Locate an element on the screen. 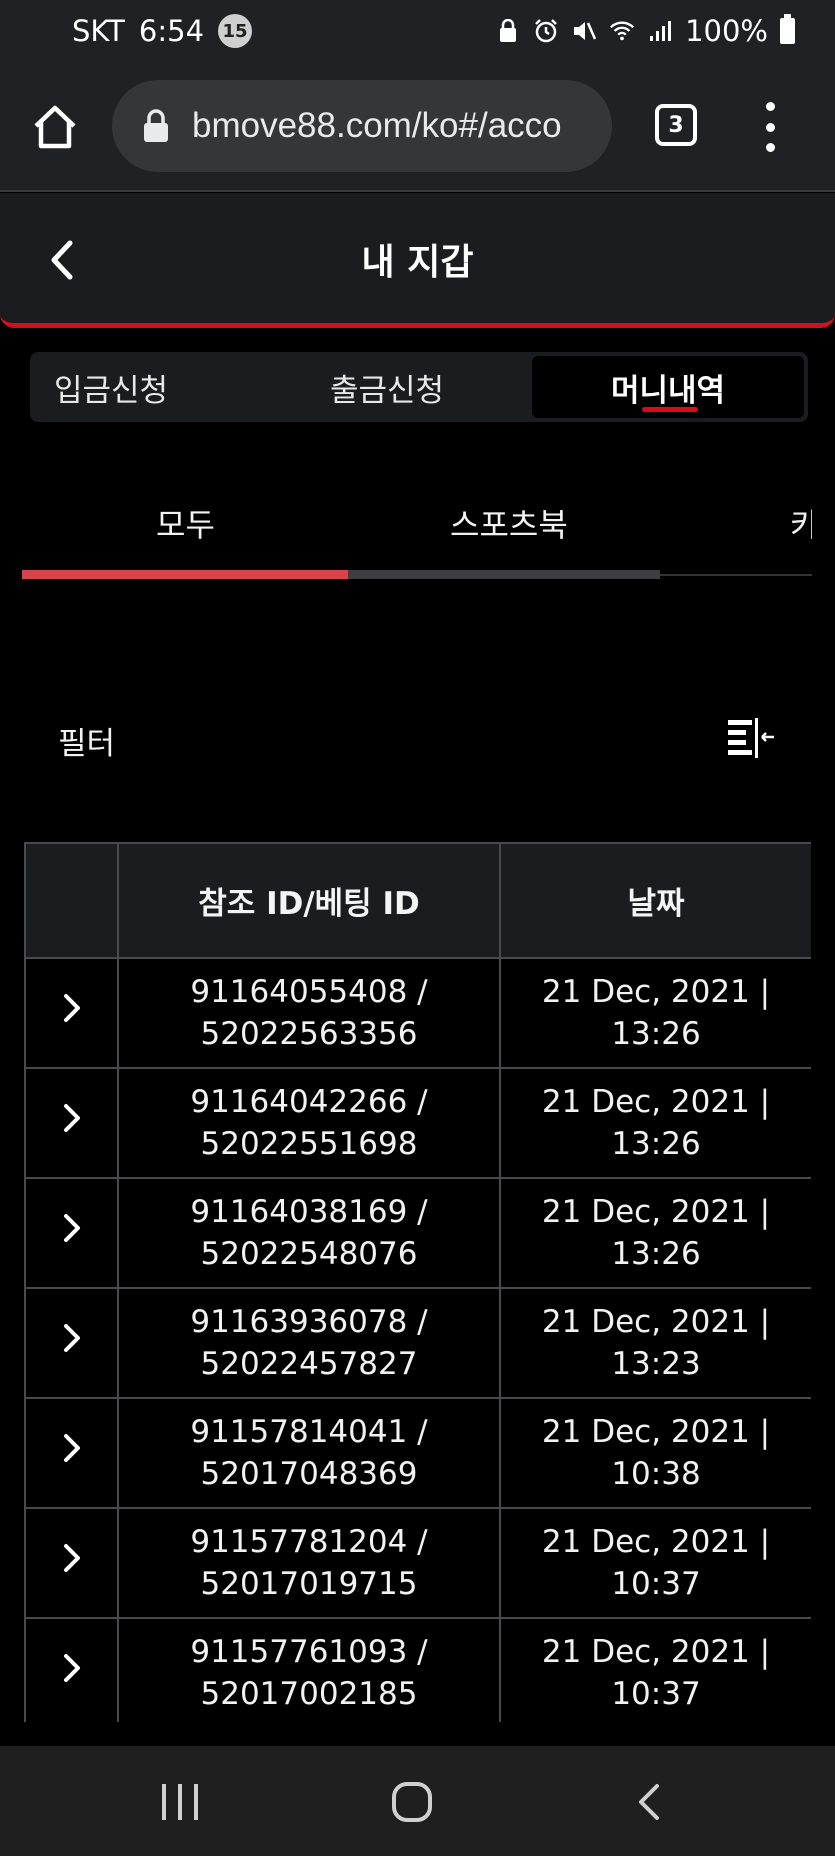 This screenshot has height=1856, width=835. ref-id: 91164038169 / is located at coordinates (309, 1212).